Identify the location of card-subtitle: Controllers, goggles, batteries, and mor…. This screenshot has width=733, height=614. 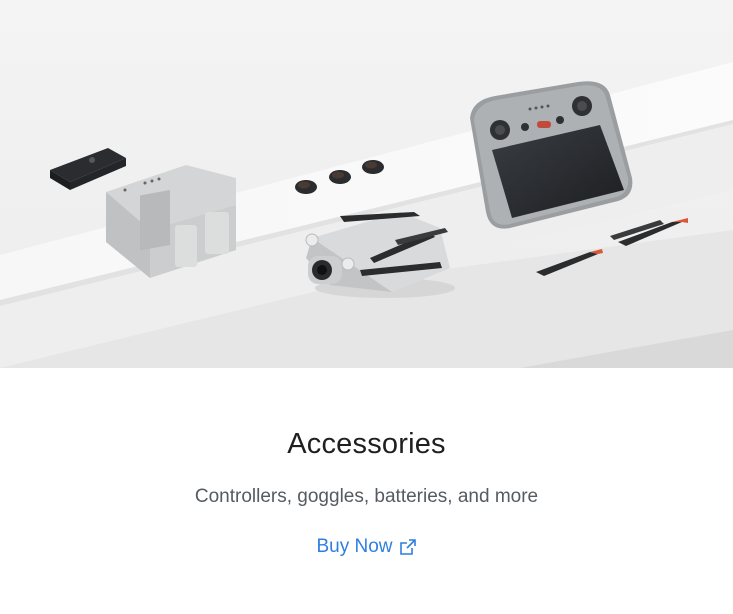
(366, 496).